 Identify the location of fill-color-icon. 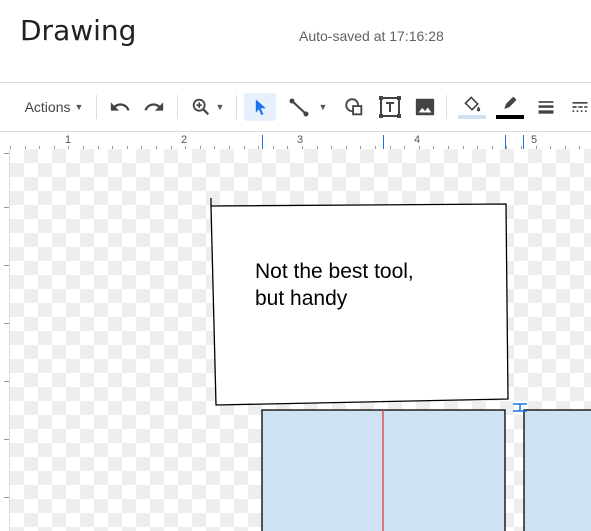
(472, 104).